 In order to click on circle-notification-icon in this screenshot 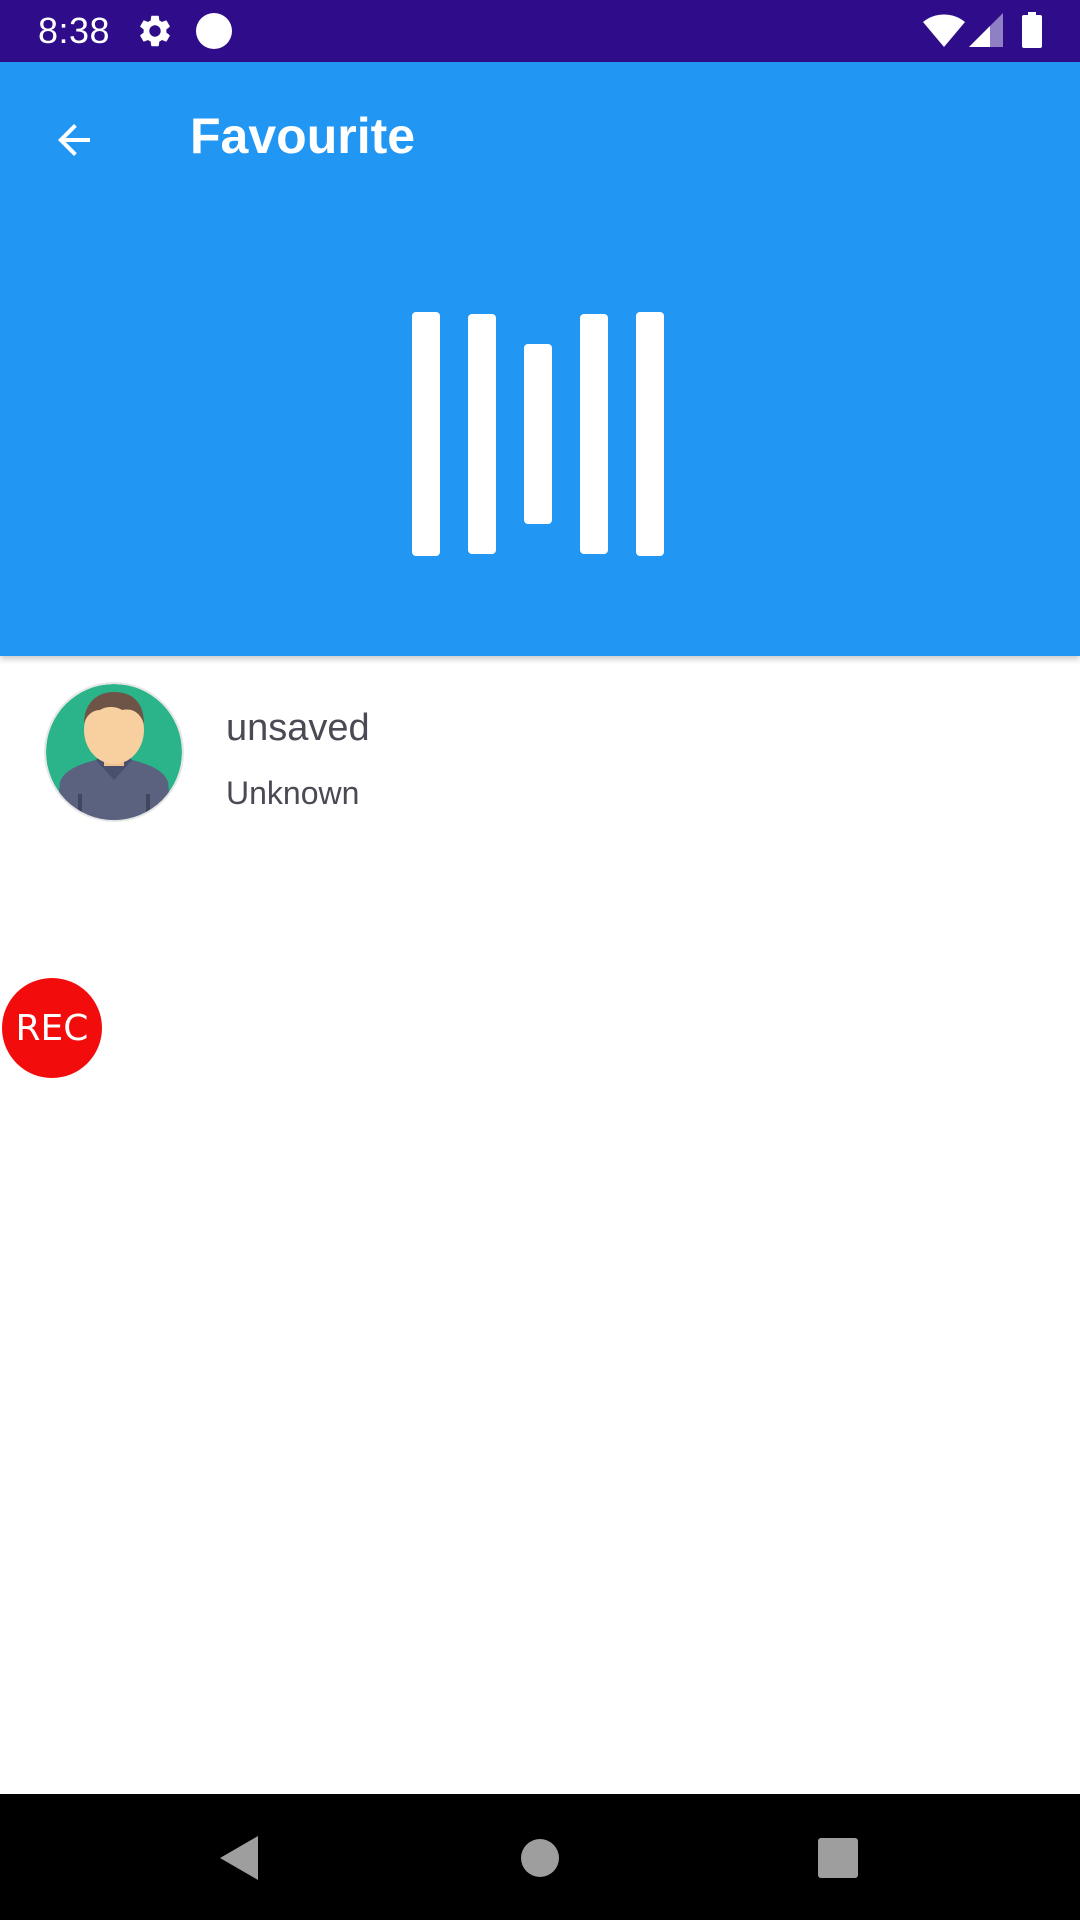, I will do `click(214, 31)`.